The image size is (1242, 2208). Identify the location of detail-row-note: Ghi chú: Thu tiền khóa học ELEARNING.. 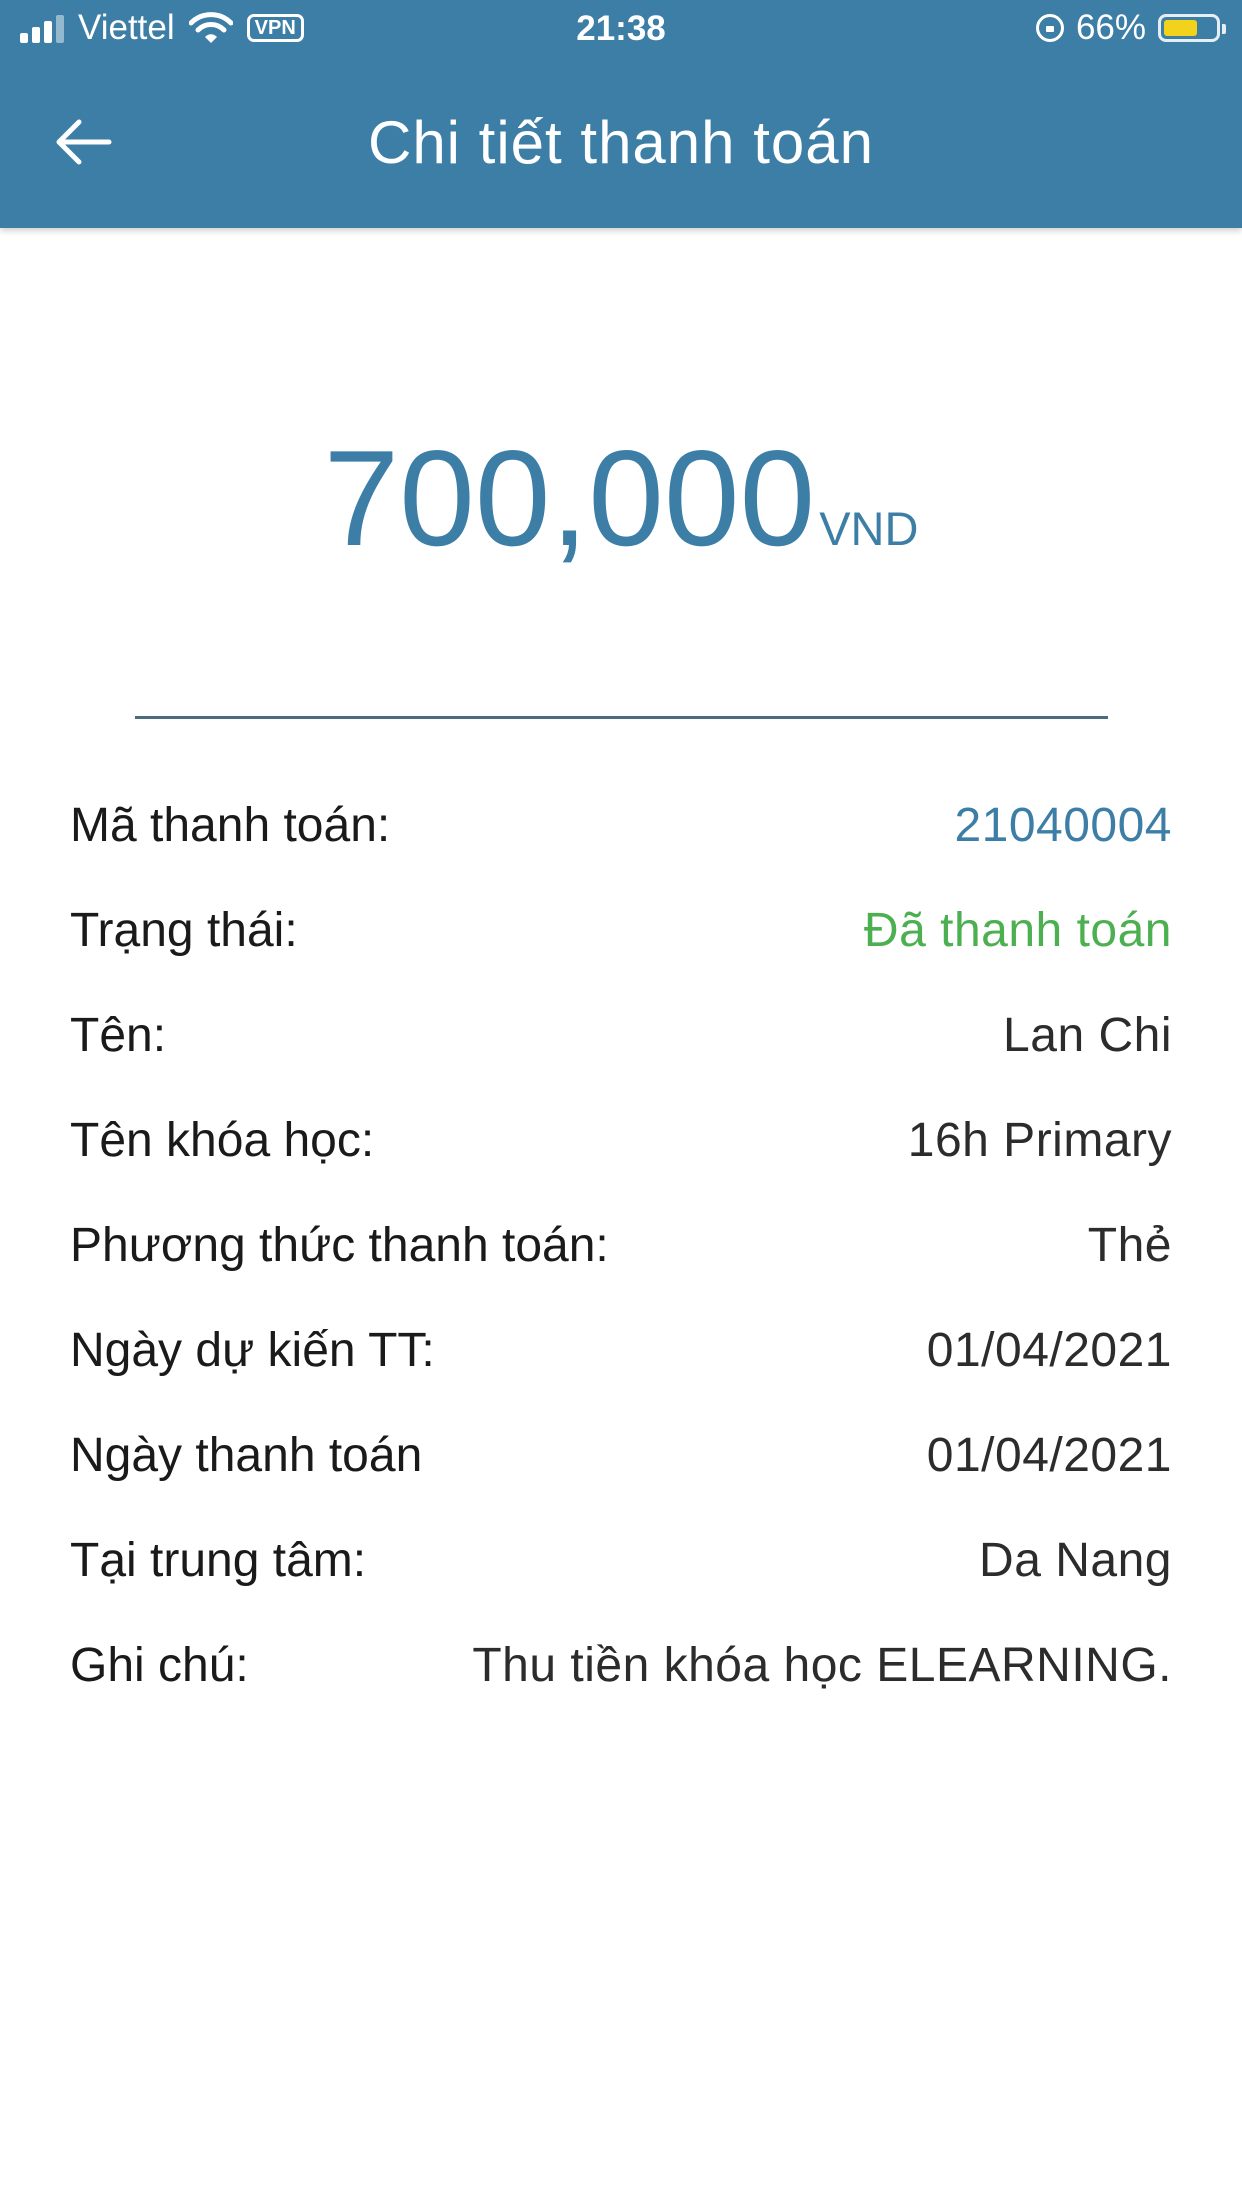
(621, 1690).